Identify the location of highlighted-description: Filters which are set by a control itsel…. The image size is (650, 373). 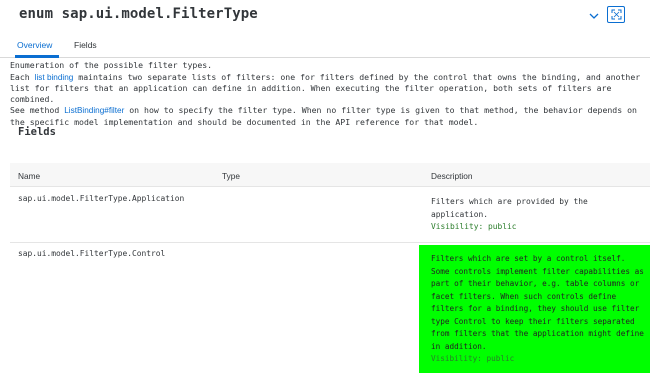
(534, 309).